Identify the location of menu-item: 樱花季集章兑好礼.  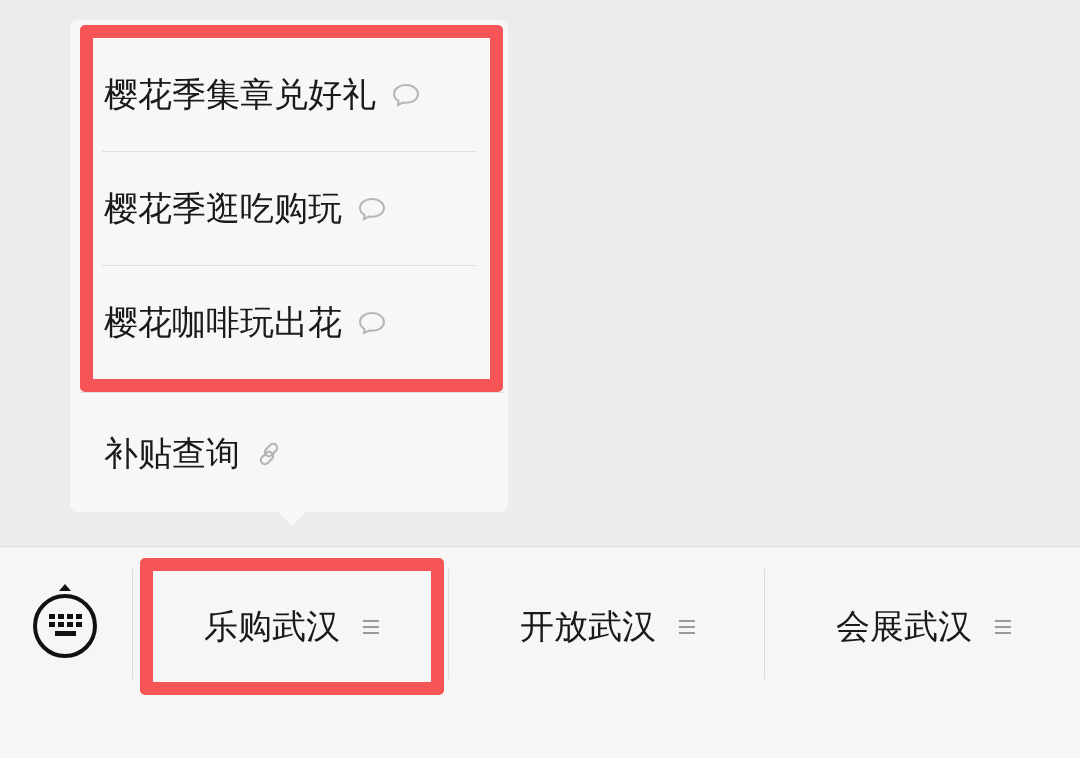
(291, 94).